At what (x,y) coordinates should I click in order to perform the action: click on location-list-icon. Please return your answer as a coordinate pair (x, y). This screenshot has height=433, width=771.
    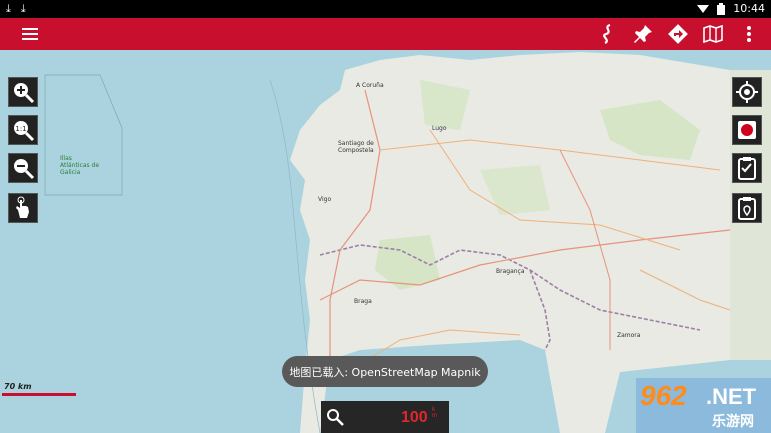
    Looking at the image, I should click on (747, 208).